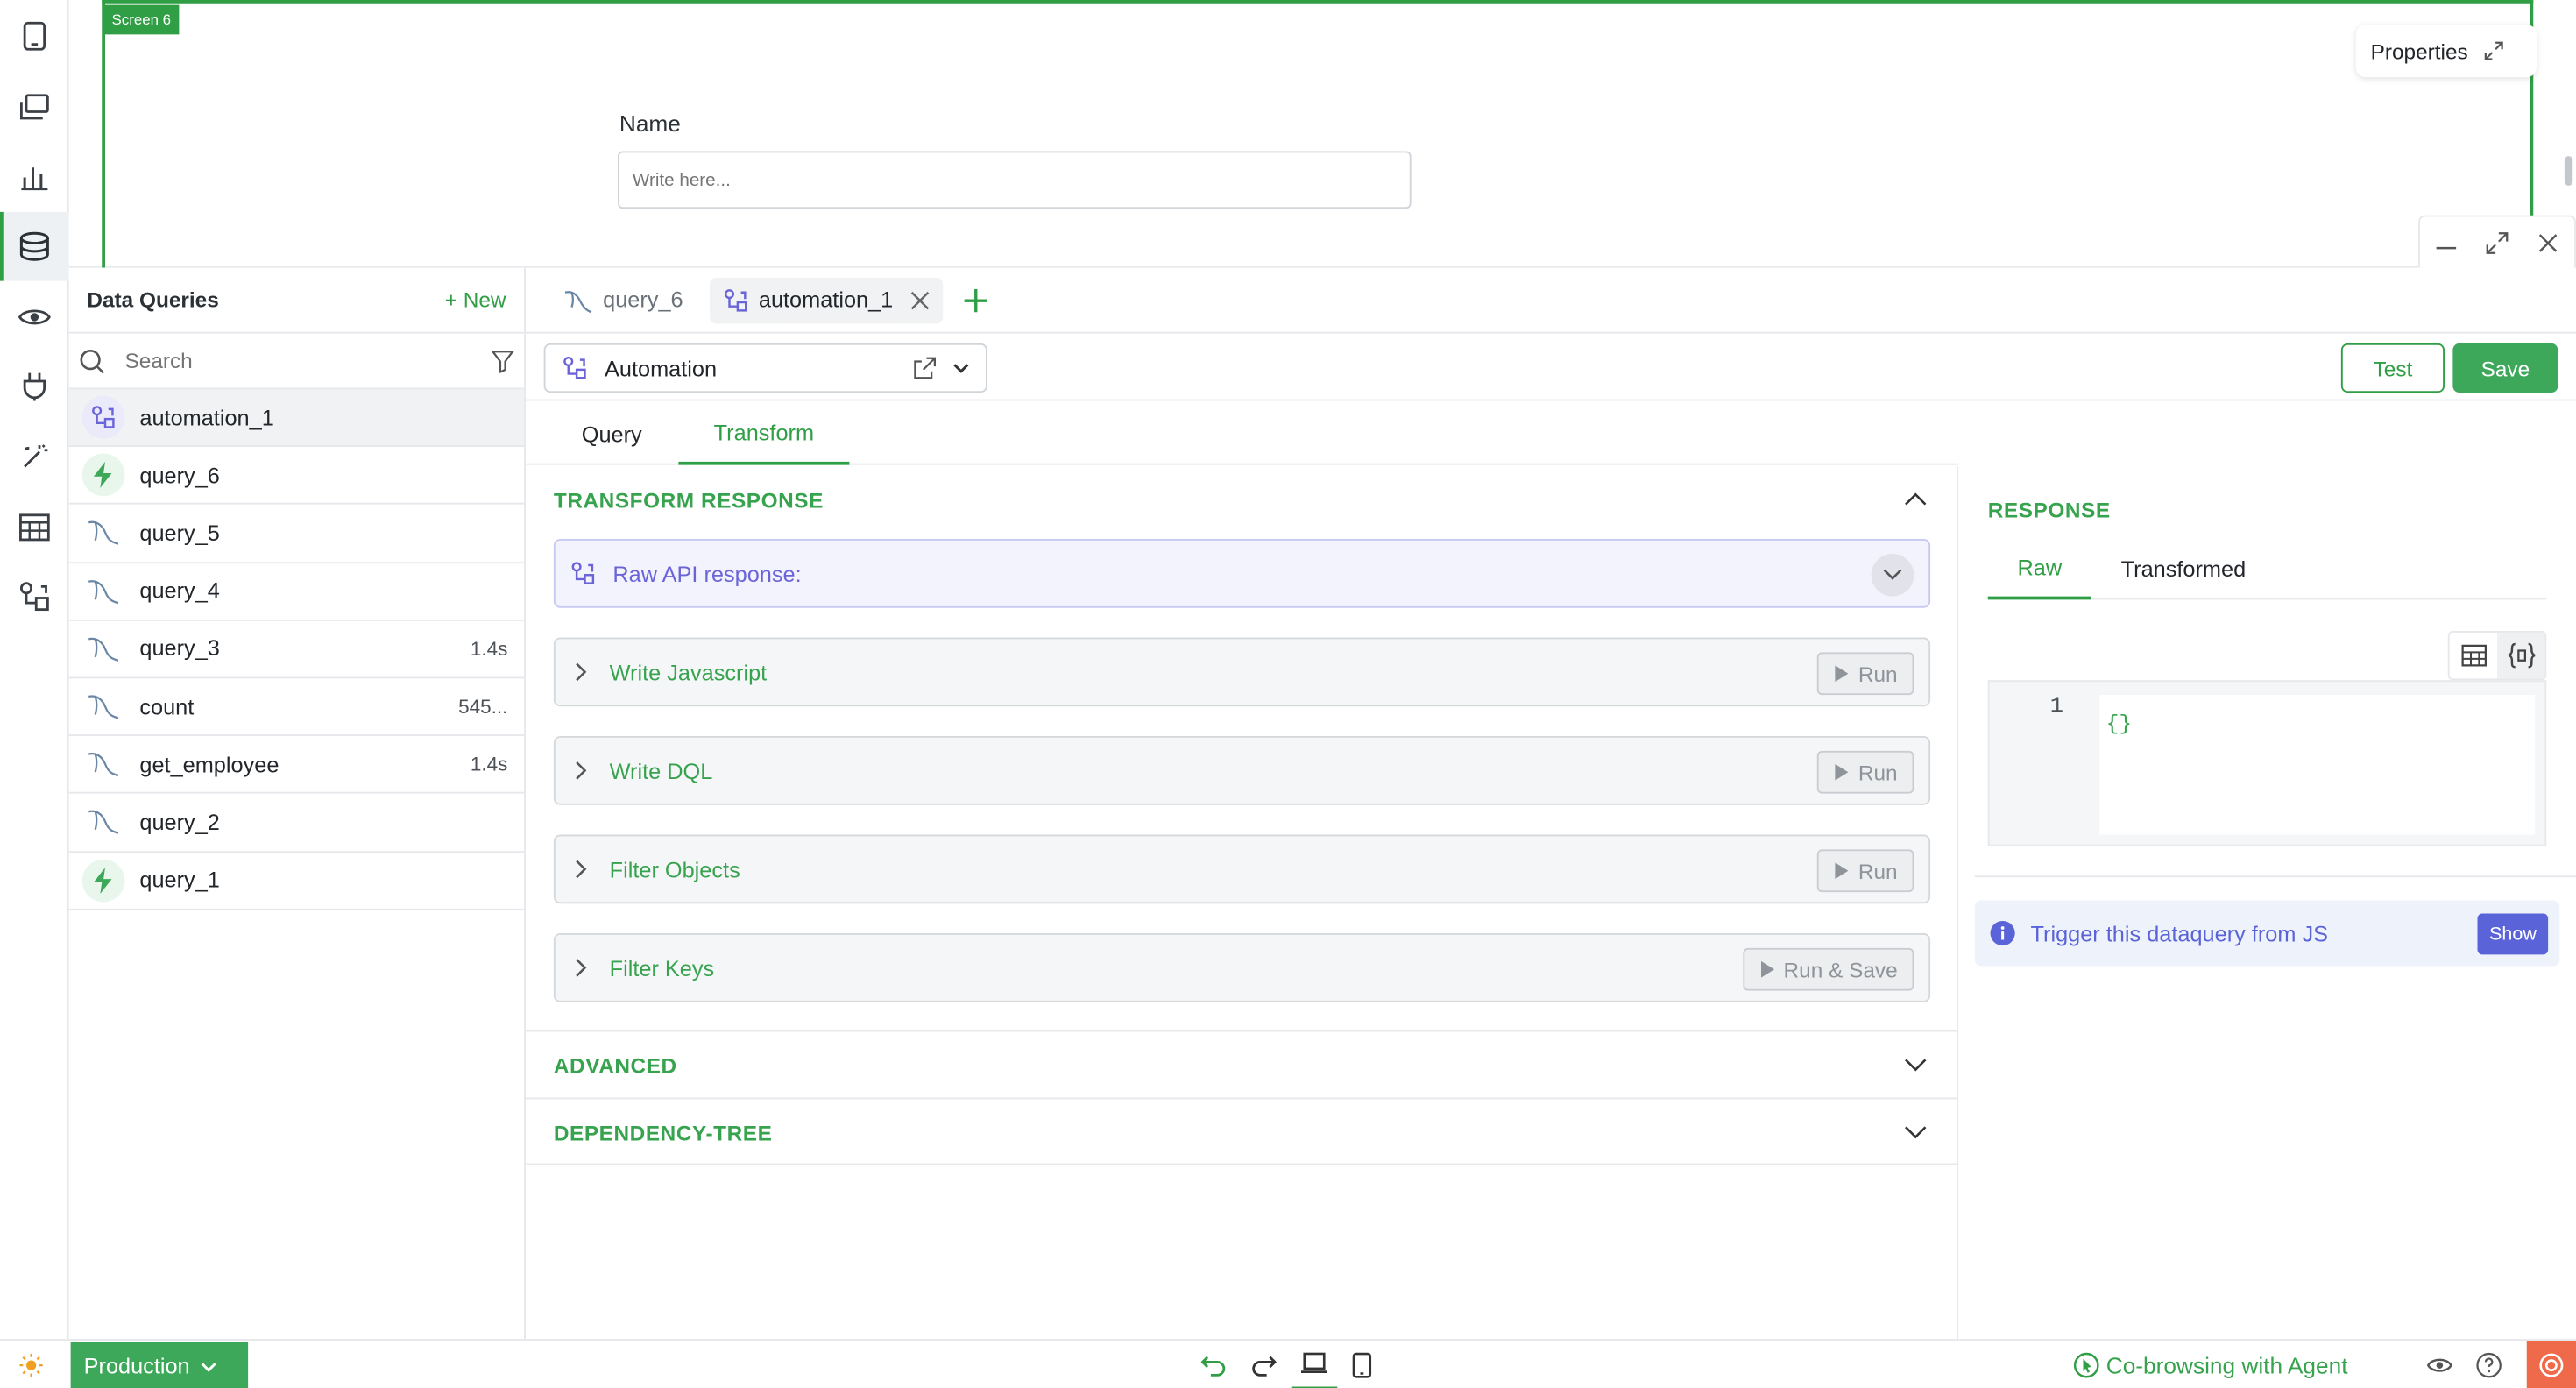  I want to click on add-tab-icon, so click(975, 300).